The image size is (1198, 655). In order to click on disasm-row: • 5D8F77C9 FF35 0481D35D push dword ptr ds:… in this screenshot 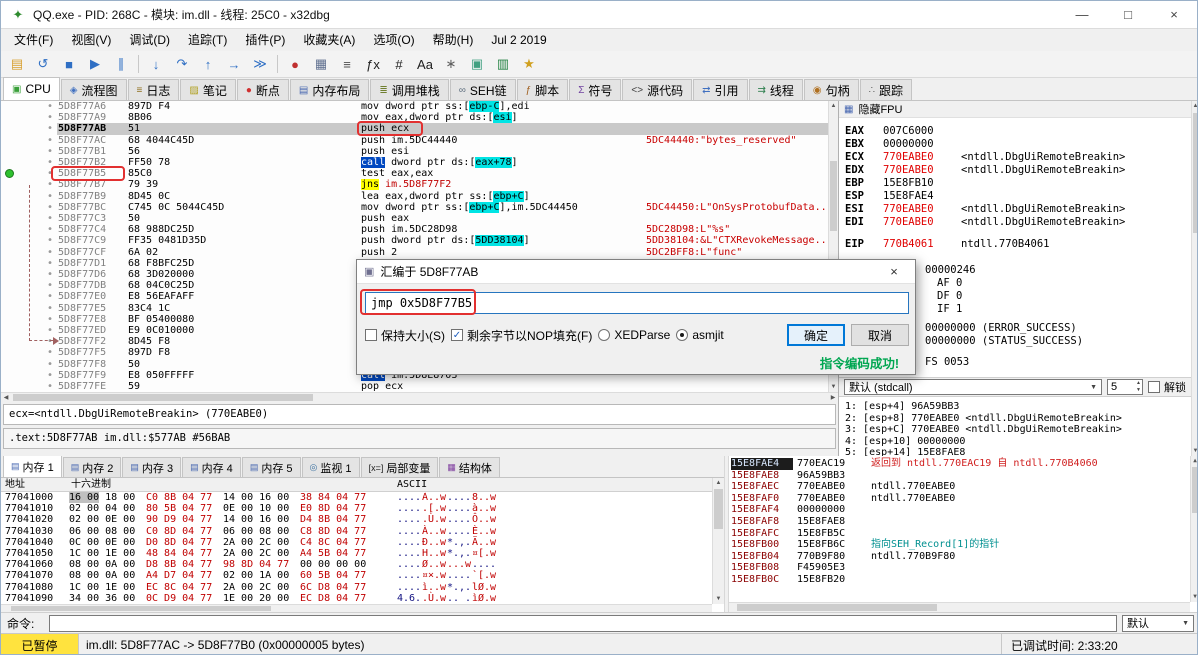, I will do `click(414, 241)`.